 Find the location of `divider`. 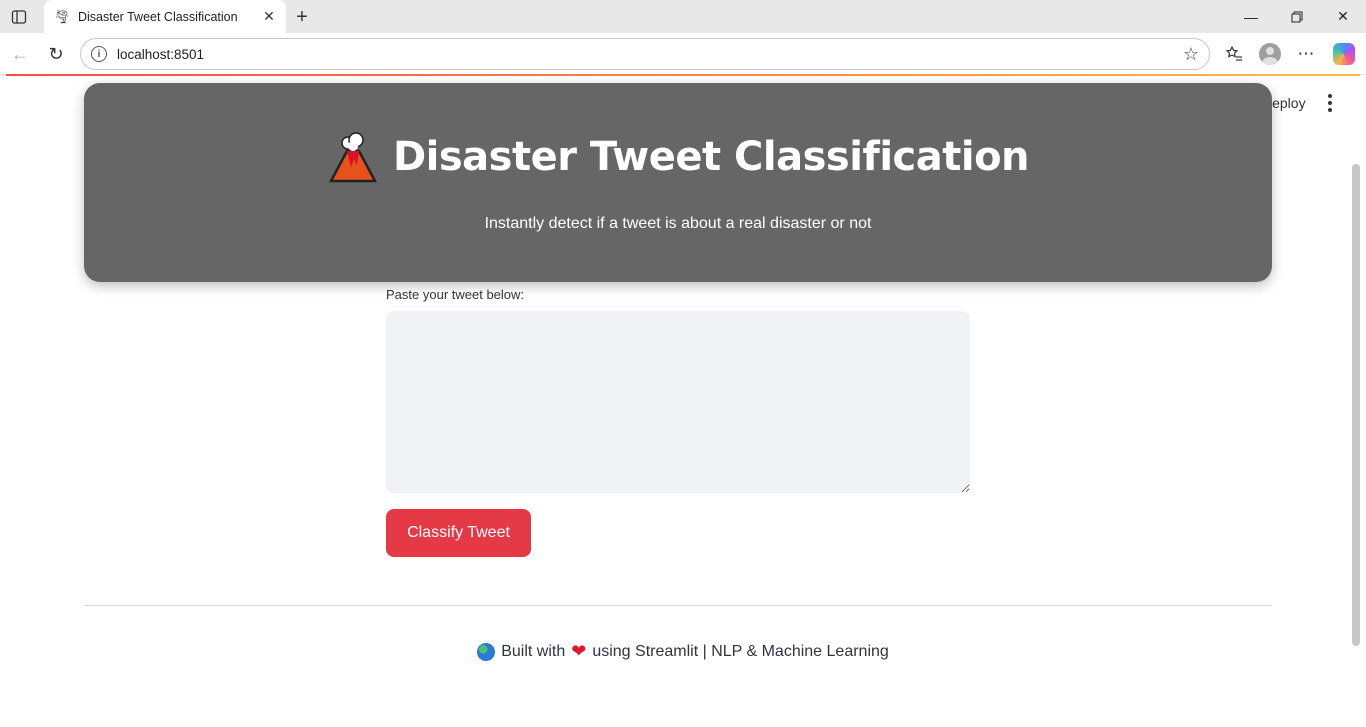

divider is located at coordinates (678, 605).